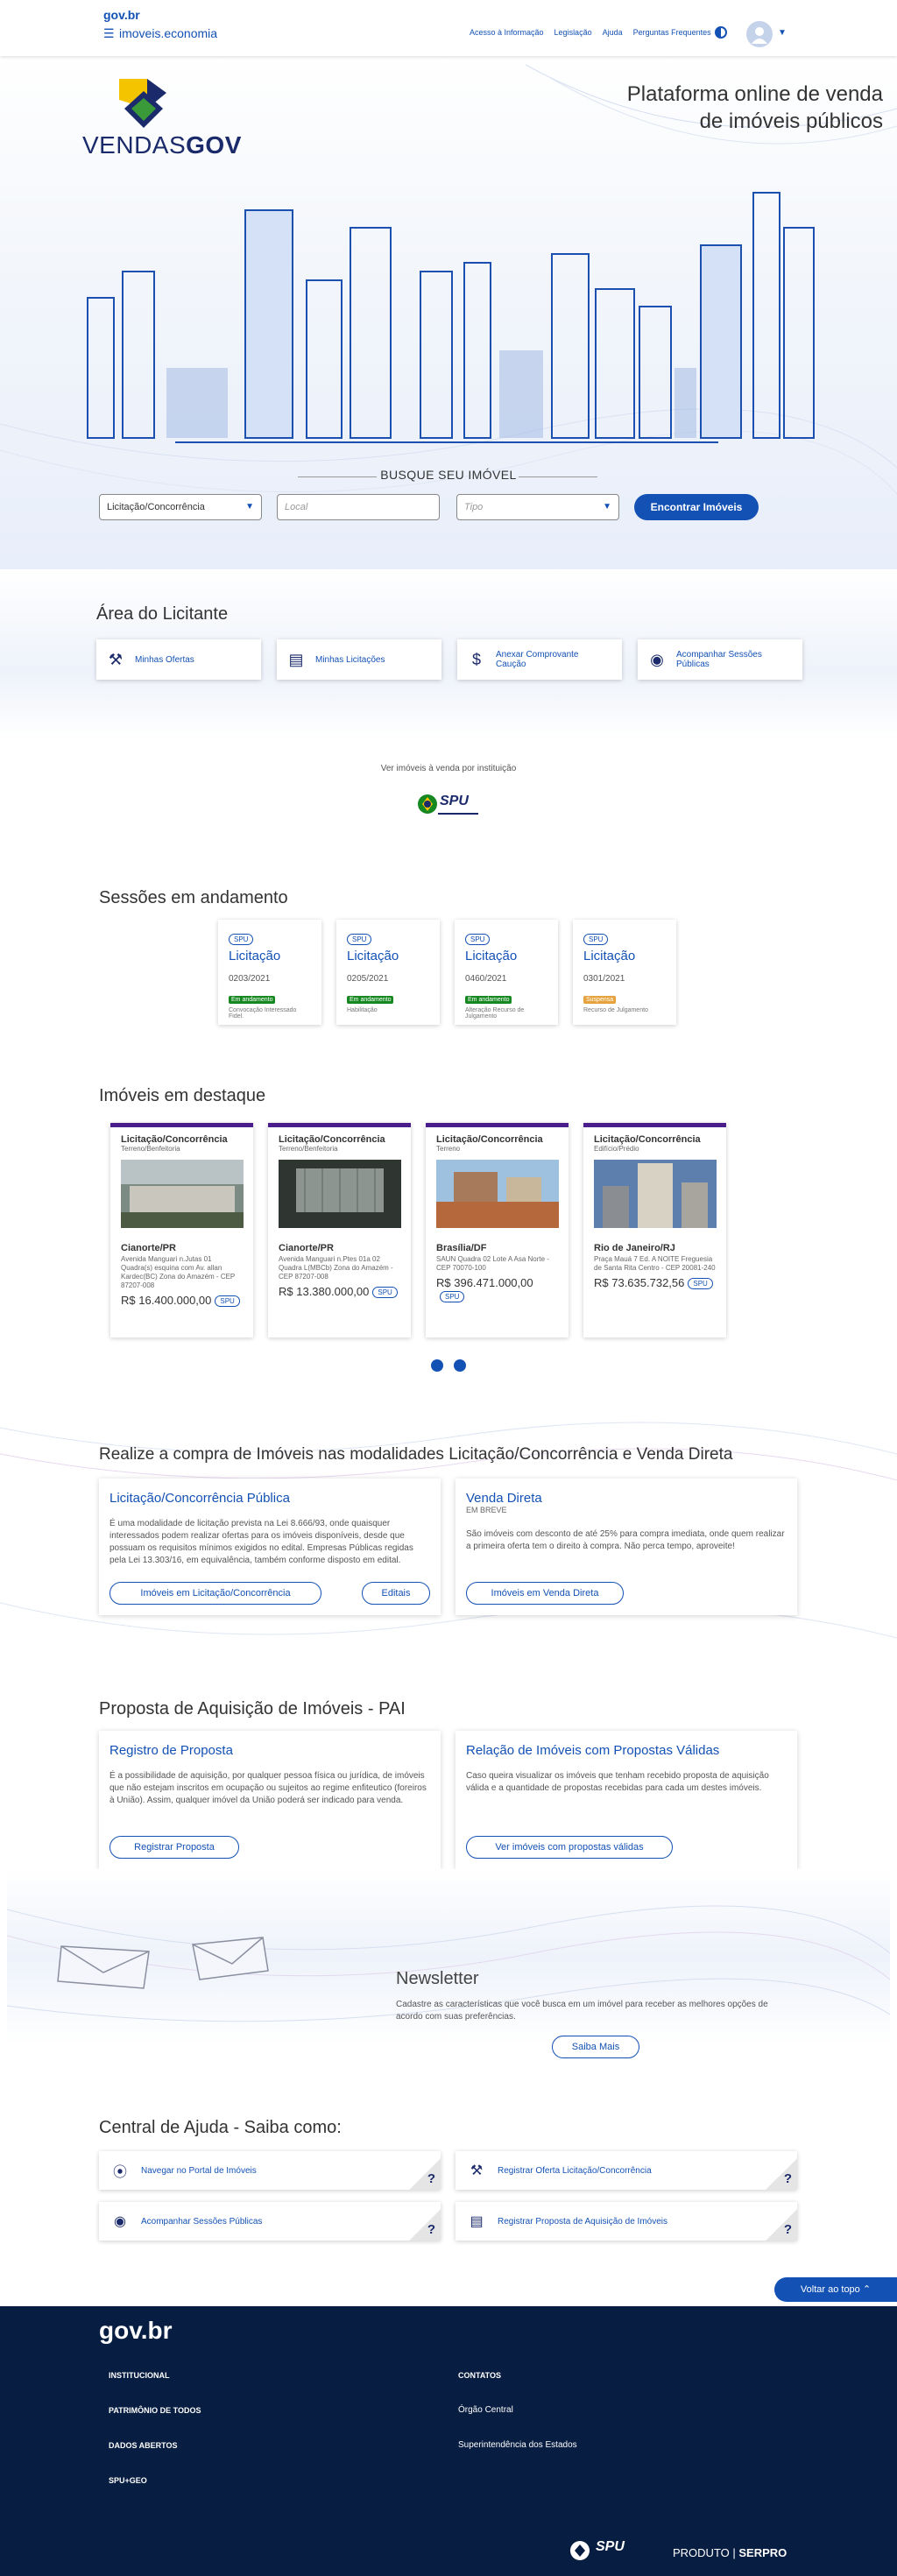 The height and width of the screenshot is (2576, 897). Describe the element at coordinates (672, 32) in the screenshot. I see `link-perguntas-frequentes: Perguntas Frequentes` at that location.